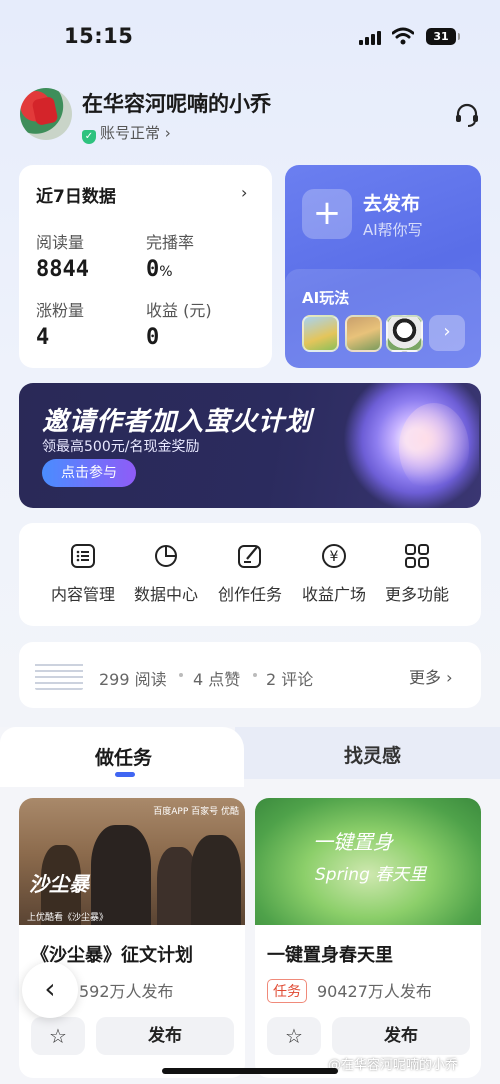  Describe the element at coordinates (417, 556) in the screenshot. I see `grid-icon` at that location.